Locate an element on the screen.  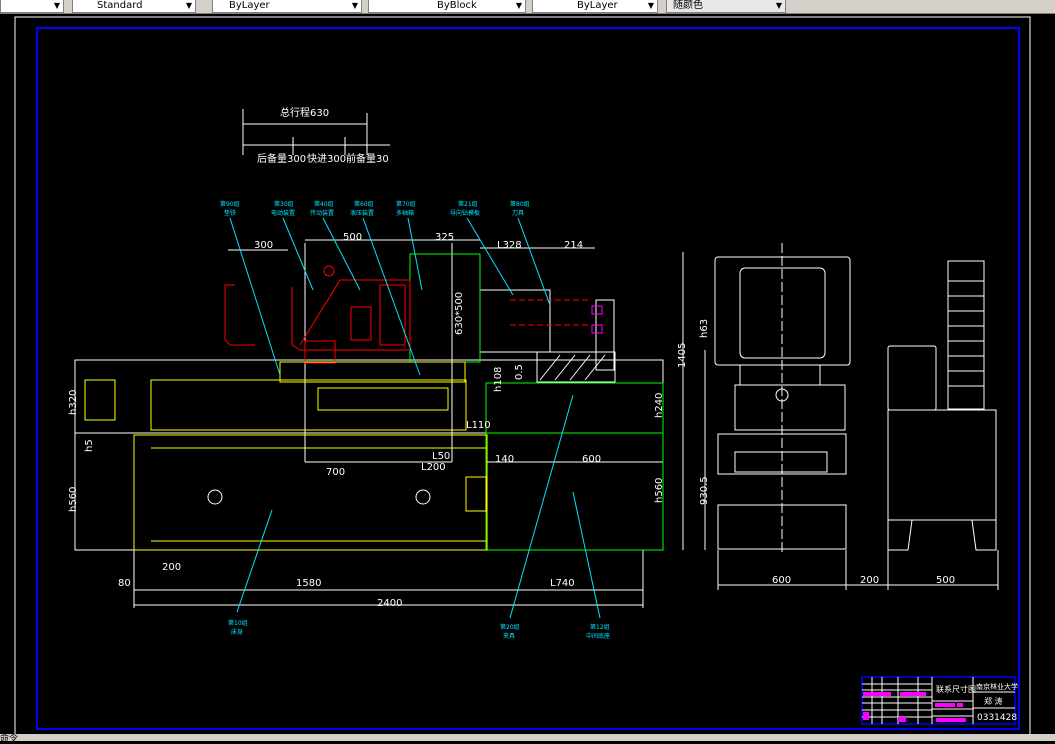
label-dims-h320: h320 is located at coordinates (73, 402).